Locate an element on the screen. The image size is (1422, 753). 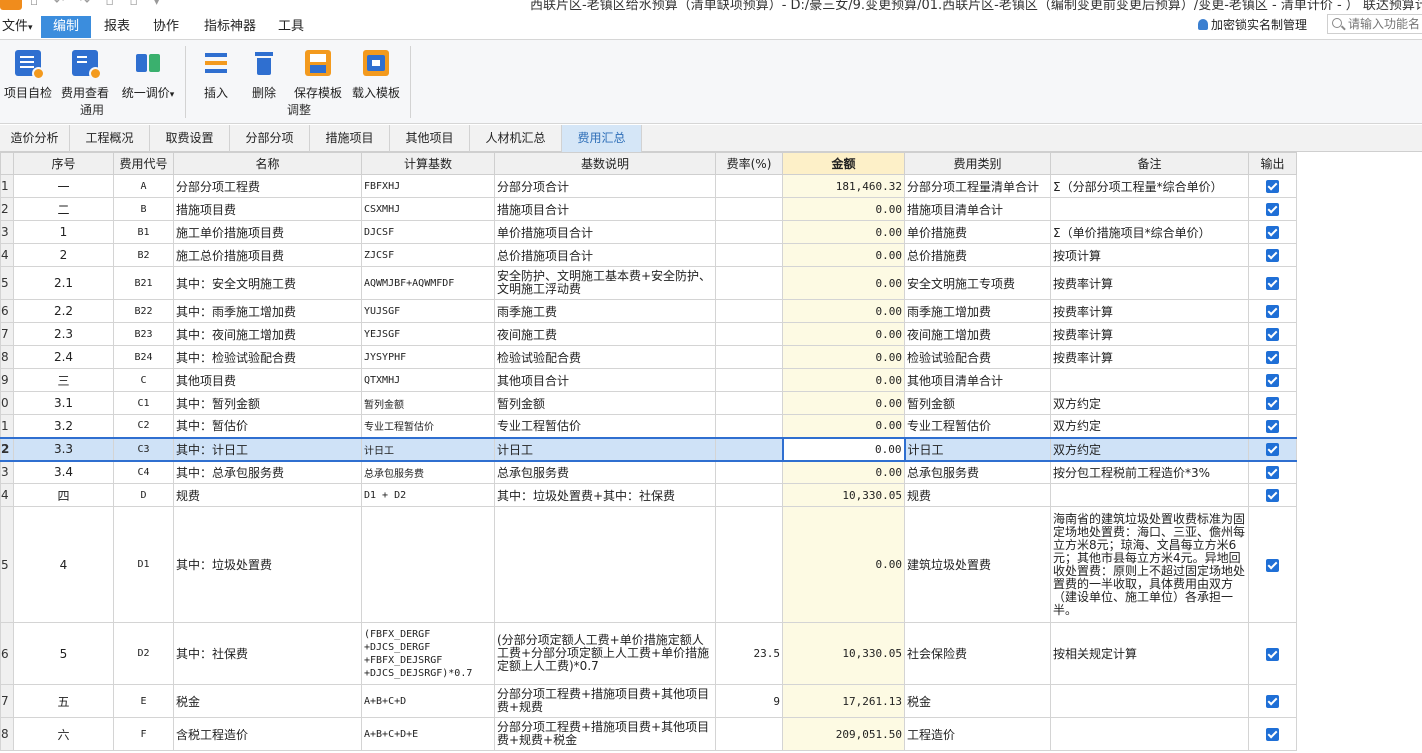
cell-base: 暂列金额 is located at coordinates (428, 403).